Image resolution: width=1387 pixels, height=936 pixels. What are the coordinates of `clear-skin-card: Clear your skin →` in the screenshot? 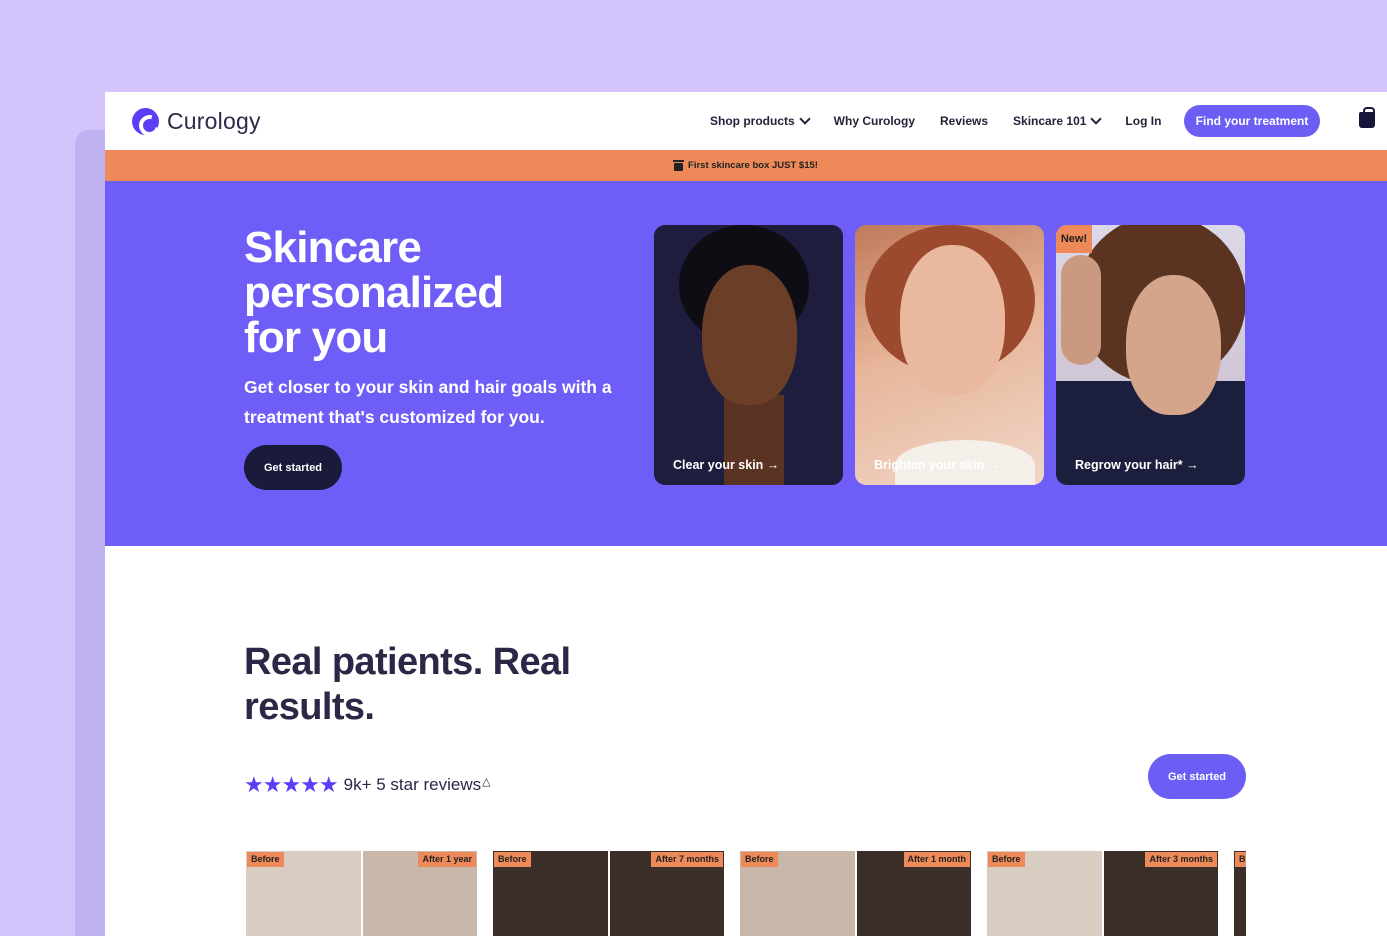 It's located at (748, 355).